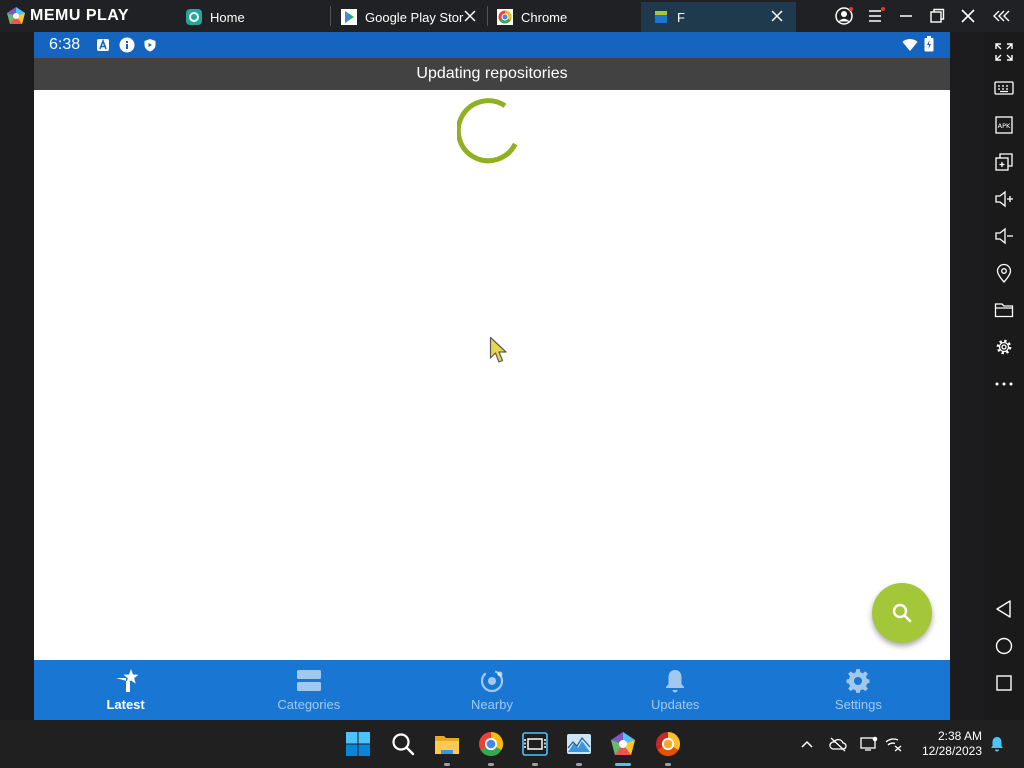  What do you see at coordinates (127, 680) in the screenshot?
I see `star-tag-icon` at bounding box center [127, 680].